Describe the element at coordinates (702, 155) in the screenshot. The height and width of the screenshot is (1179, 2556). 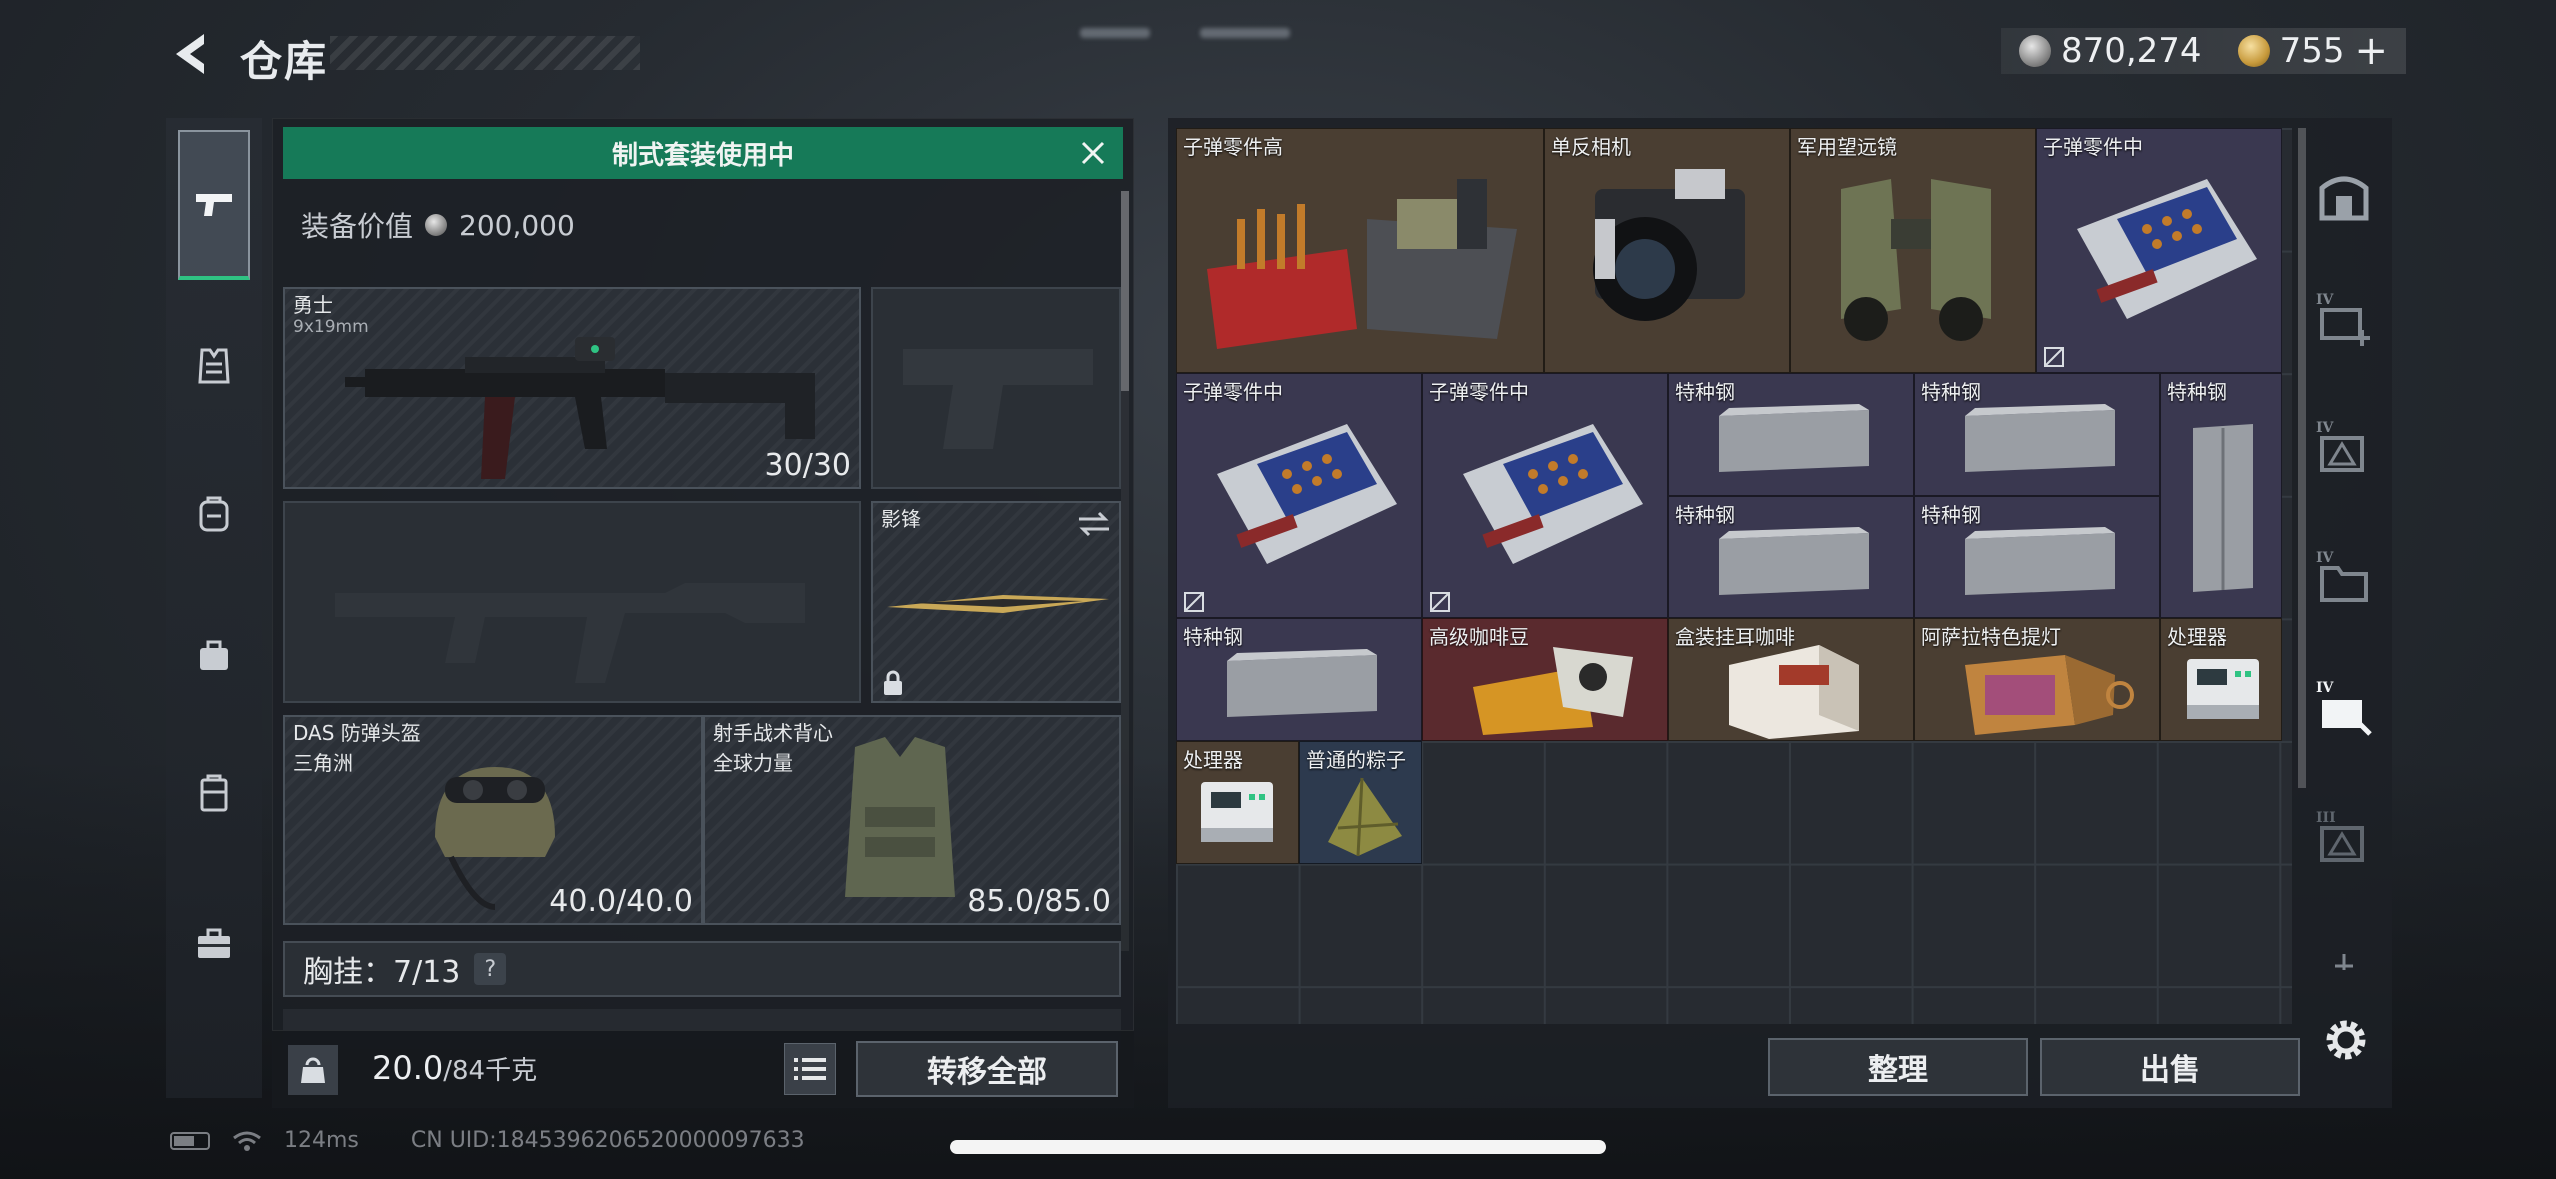
I see `banner-text: 制式套装使用中` at that location.